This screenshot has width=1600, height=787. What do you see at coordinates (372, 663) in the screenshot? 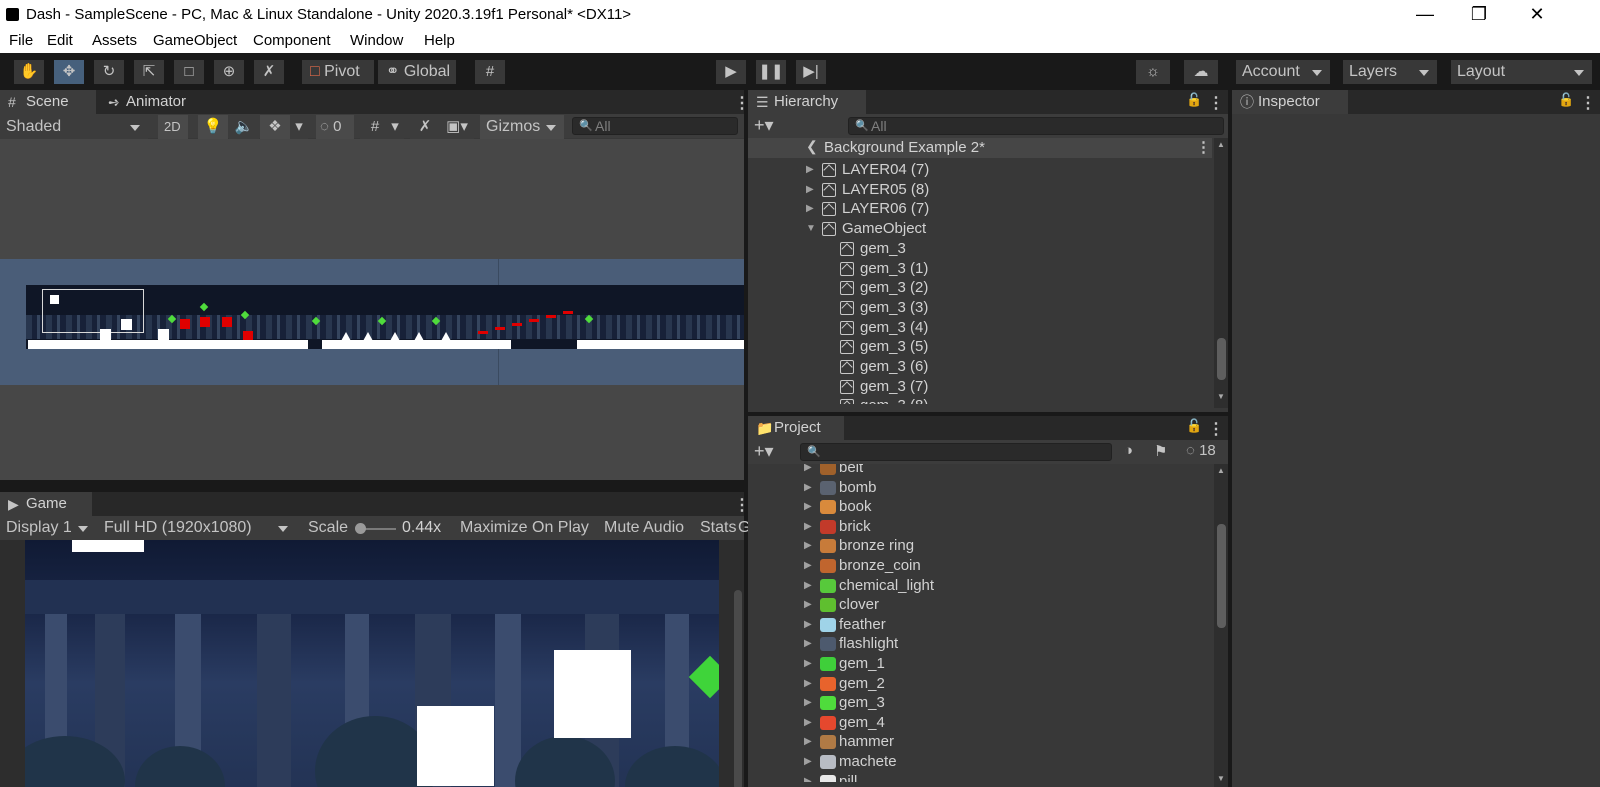
I see `game-viewport` at bounding box center [372, 663].